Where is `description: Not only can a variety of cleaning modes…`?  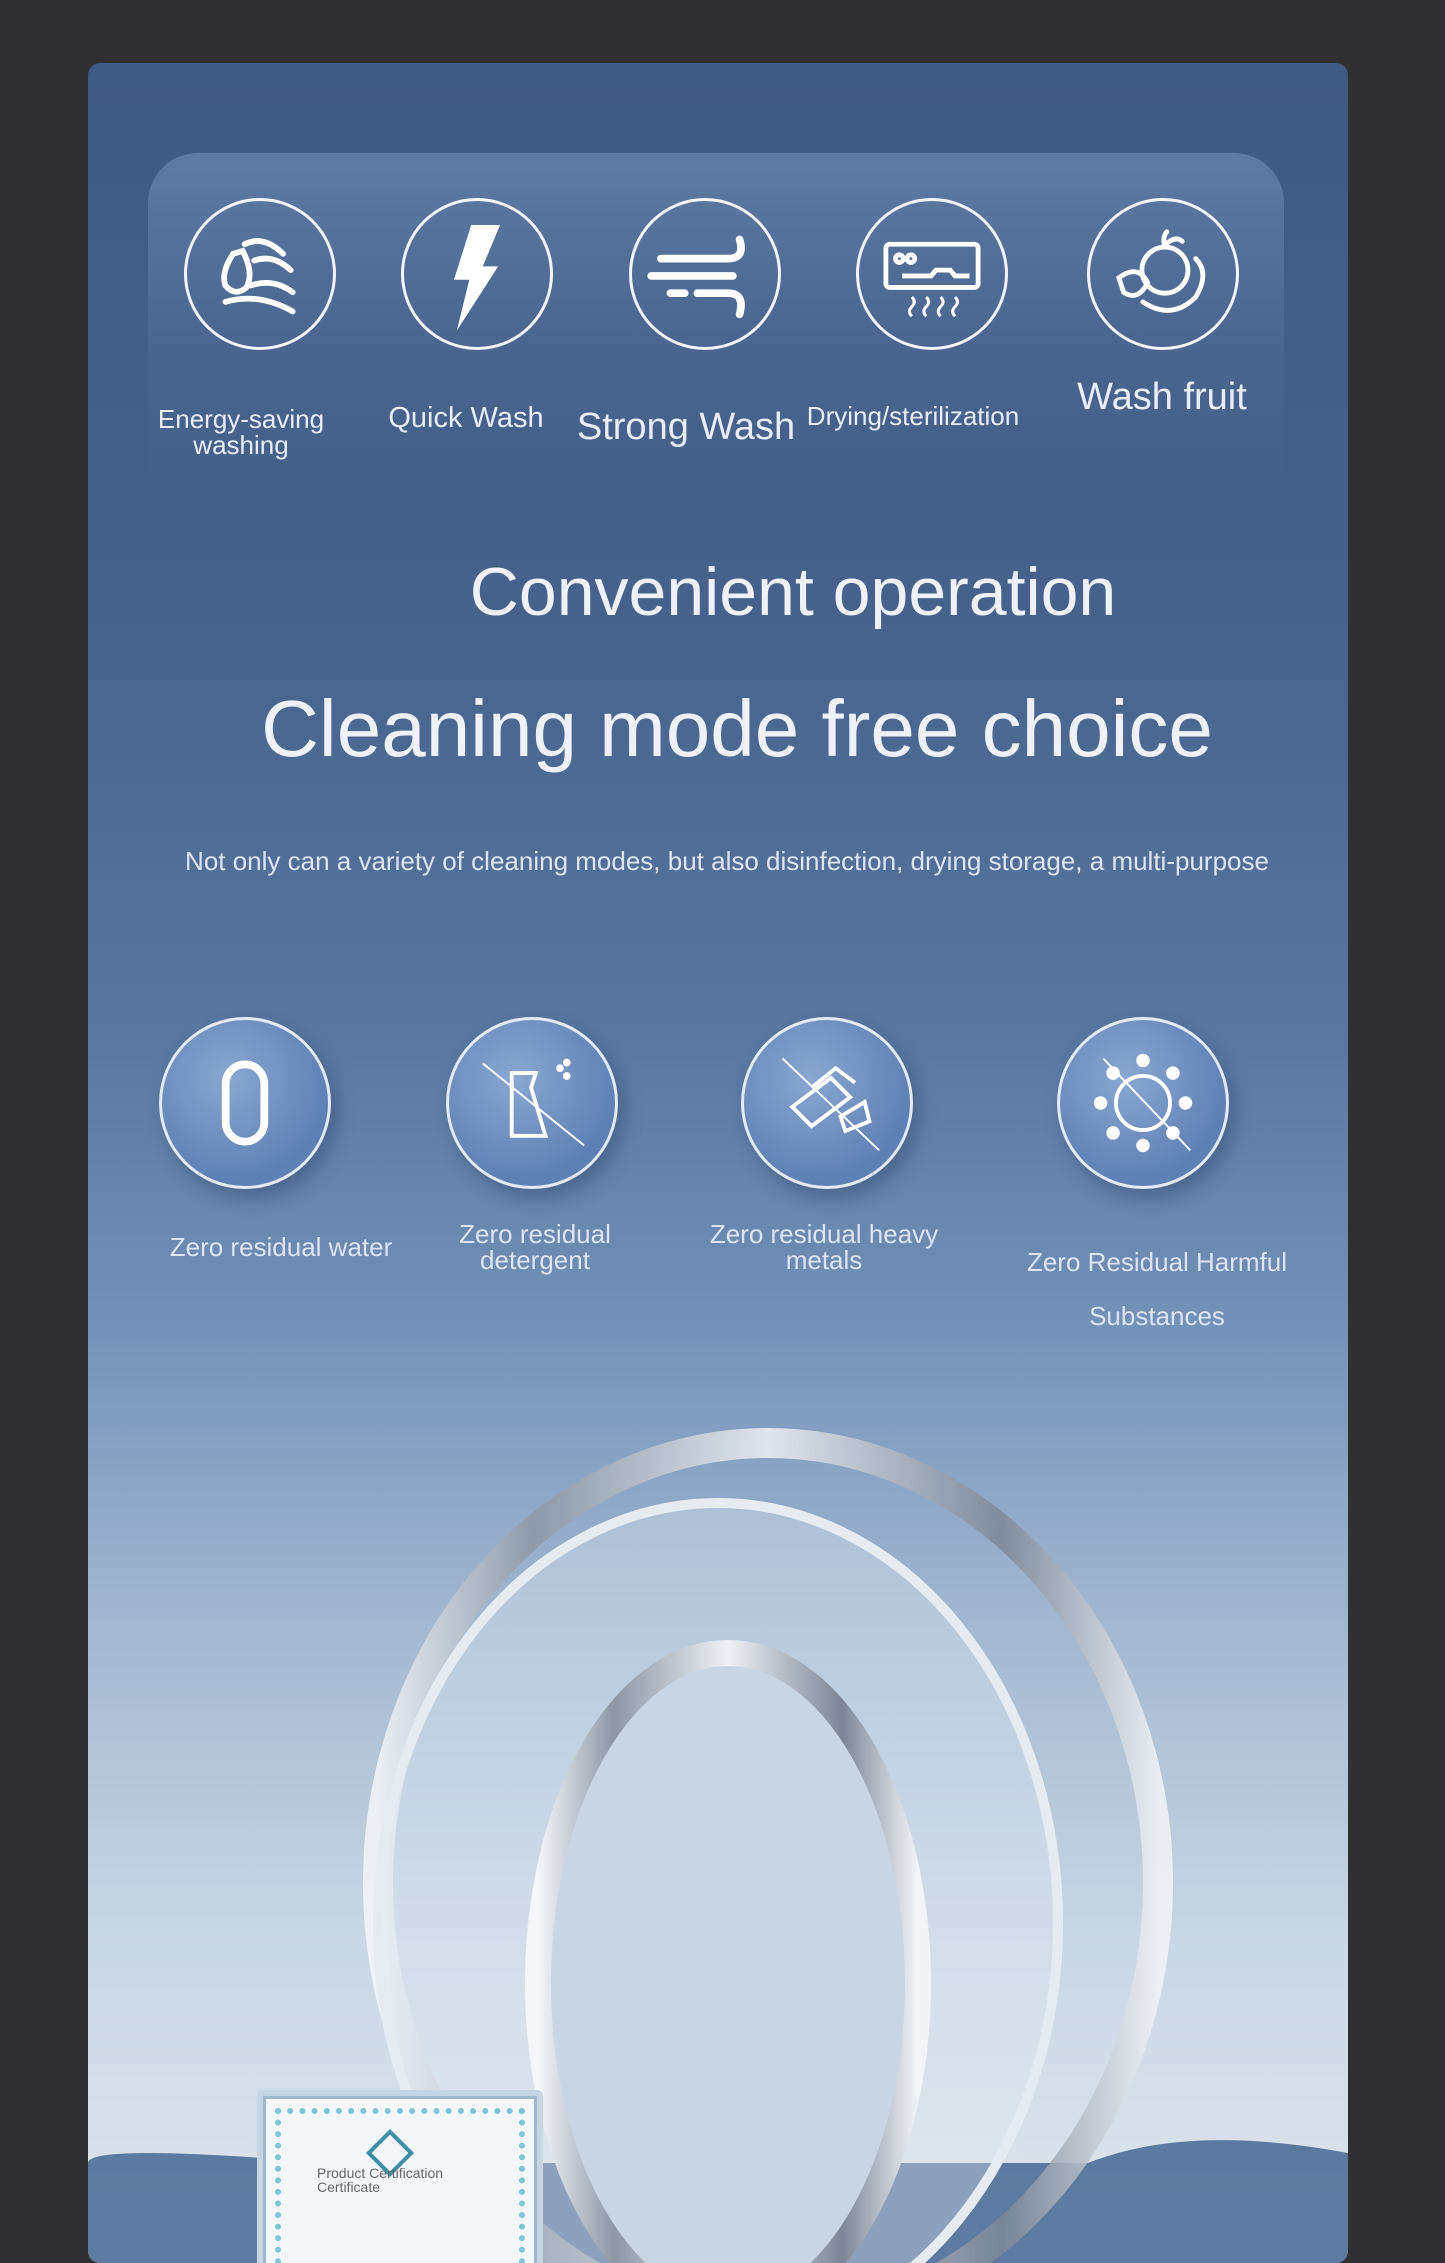
description: Not only can a variety of cleaning modes… is located at coordinates (727, 861).